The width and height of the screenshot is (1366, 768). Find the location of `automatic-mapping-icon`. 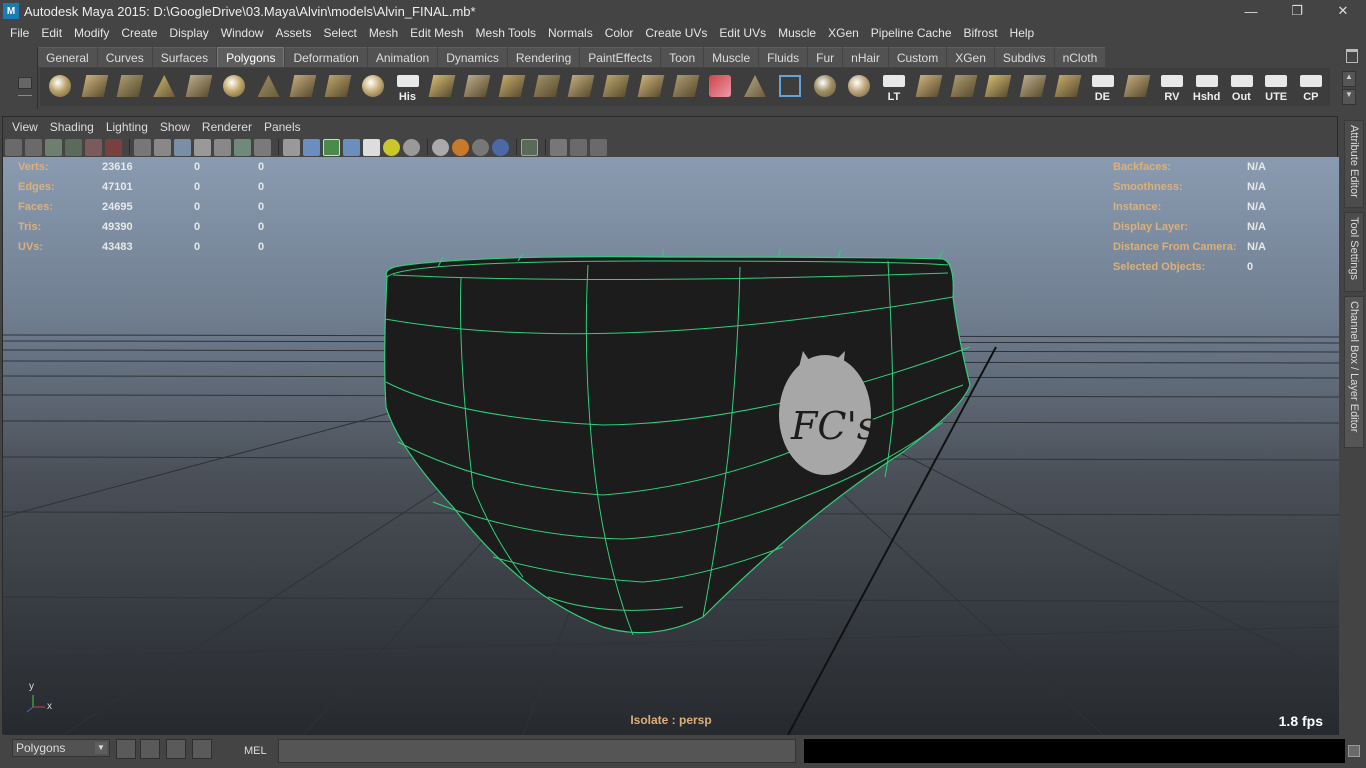

automatic-mapping-icon is located at coordinates (1033, 87).